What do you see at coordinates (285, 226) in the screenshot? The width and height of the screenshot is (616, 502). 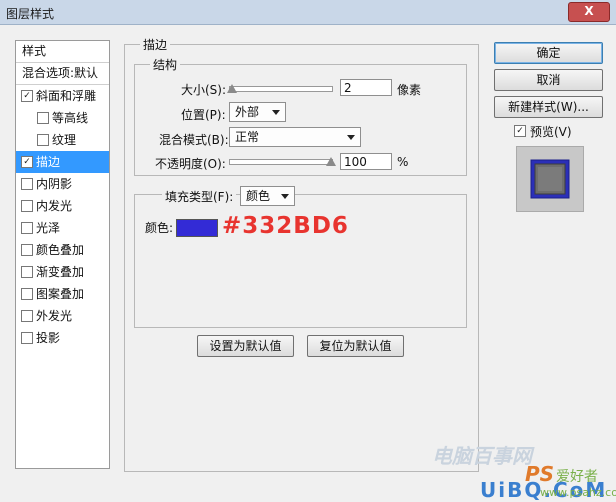 I see `color-hex-annotation: #332BD6` at bounding box center [285, 226].